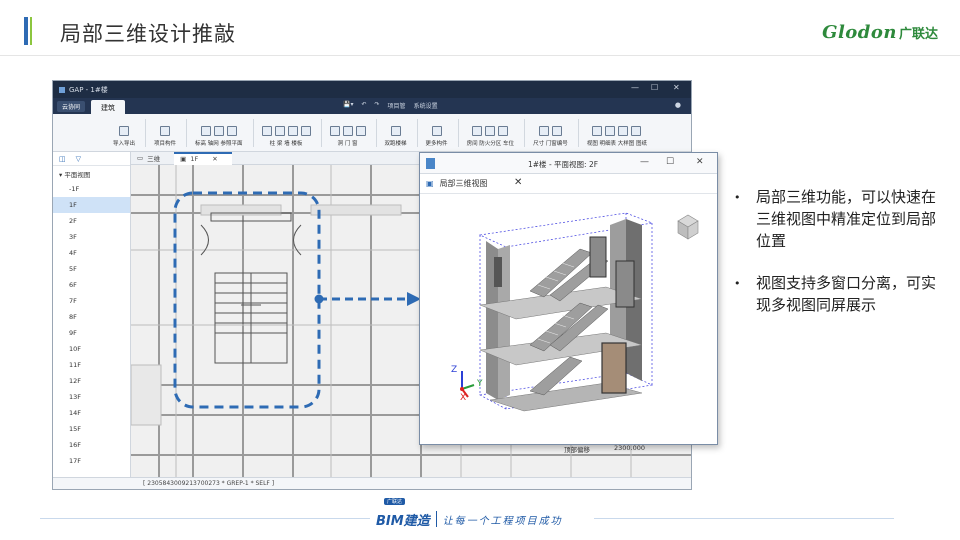 Image resolution: width=960 pixels, height=540 pixels. I want to click on ribbon-group-import: 导入导出, so click(124, 136).